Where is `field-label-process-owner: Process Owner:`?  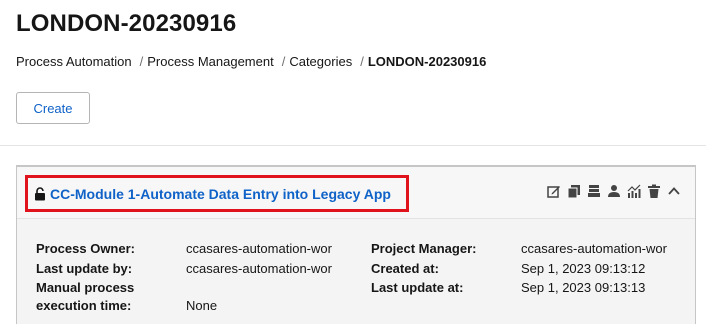
field-label-process-owner: Process Owner: is located at coordinates (85, 248).